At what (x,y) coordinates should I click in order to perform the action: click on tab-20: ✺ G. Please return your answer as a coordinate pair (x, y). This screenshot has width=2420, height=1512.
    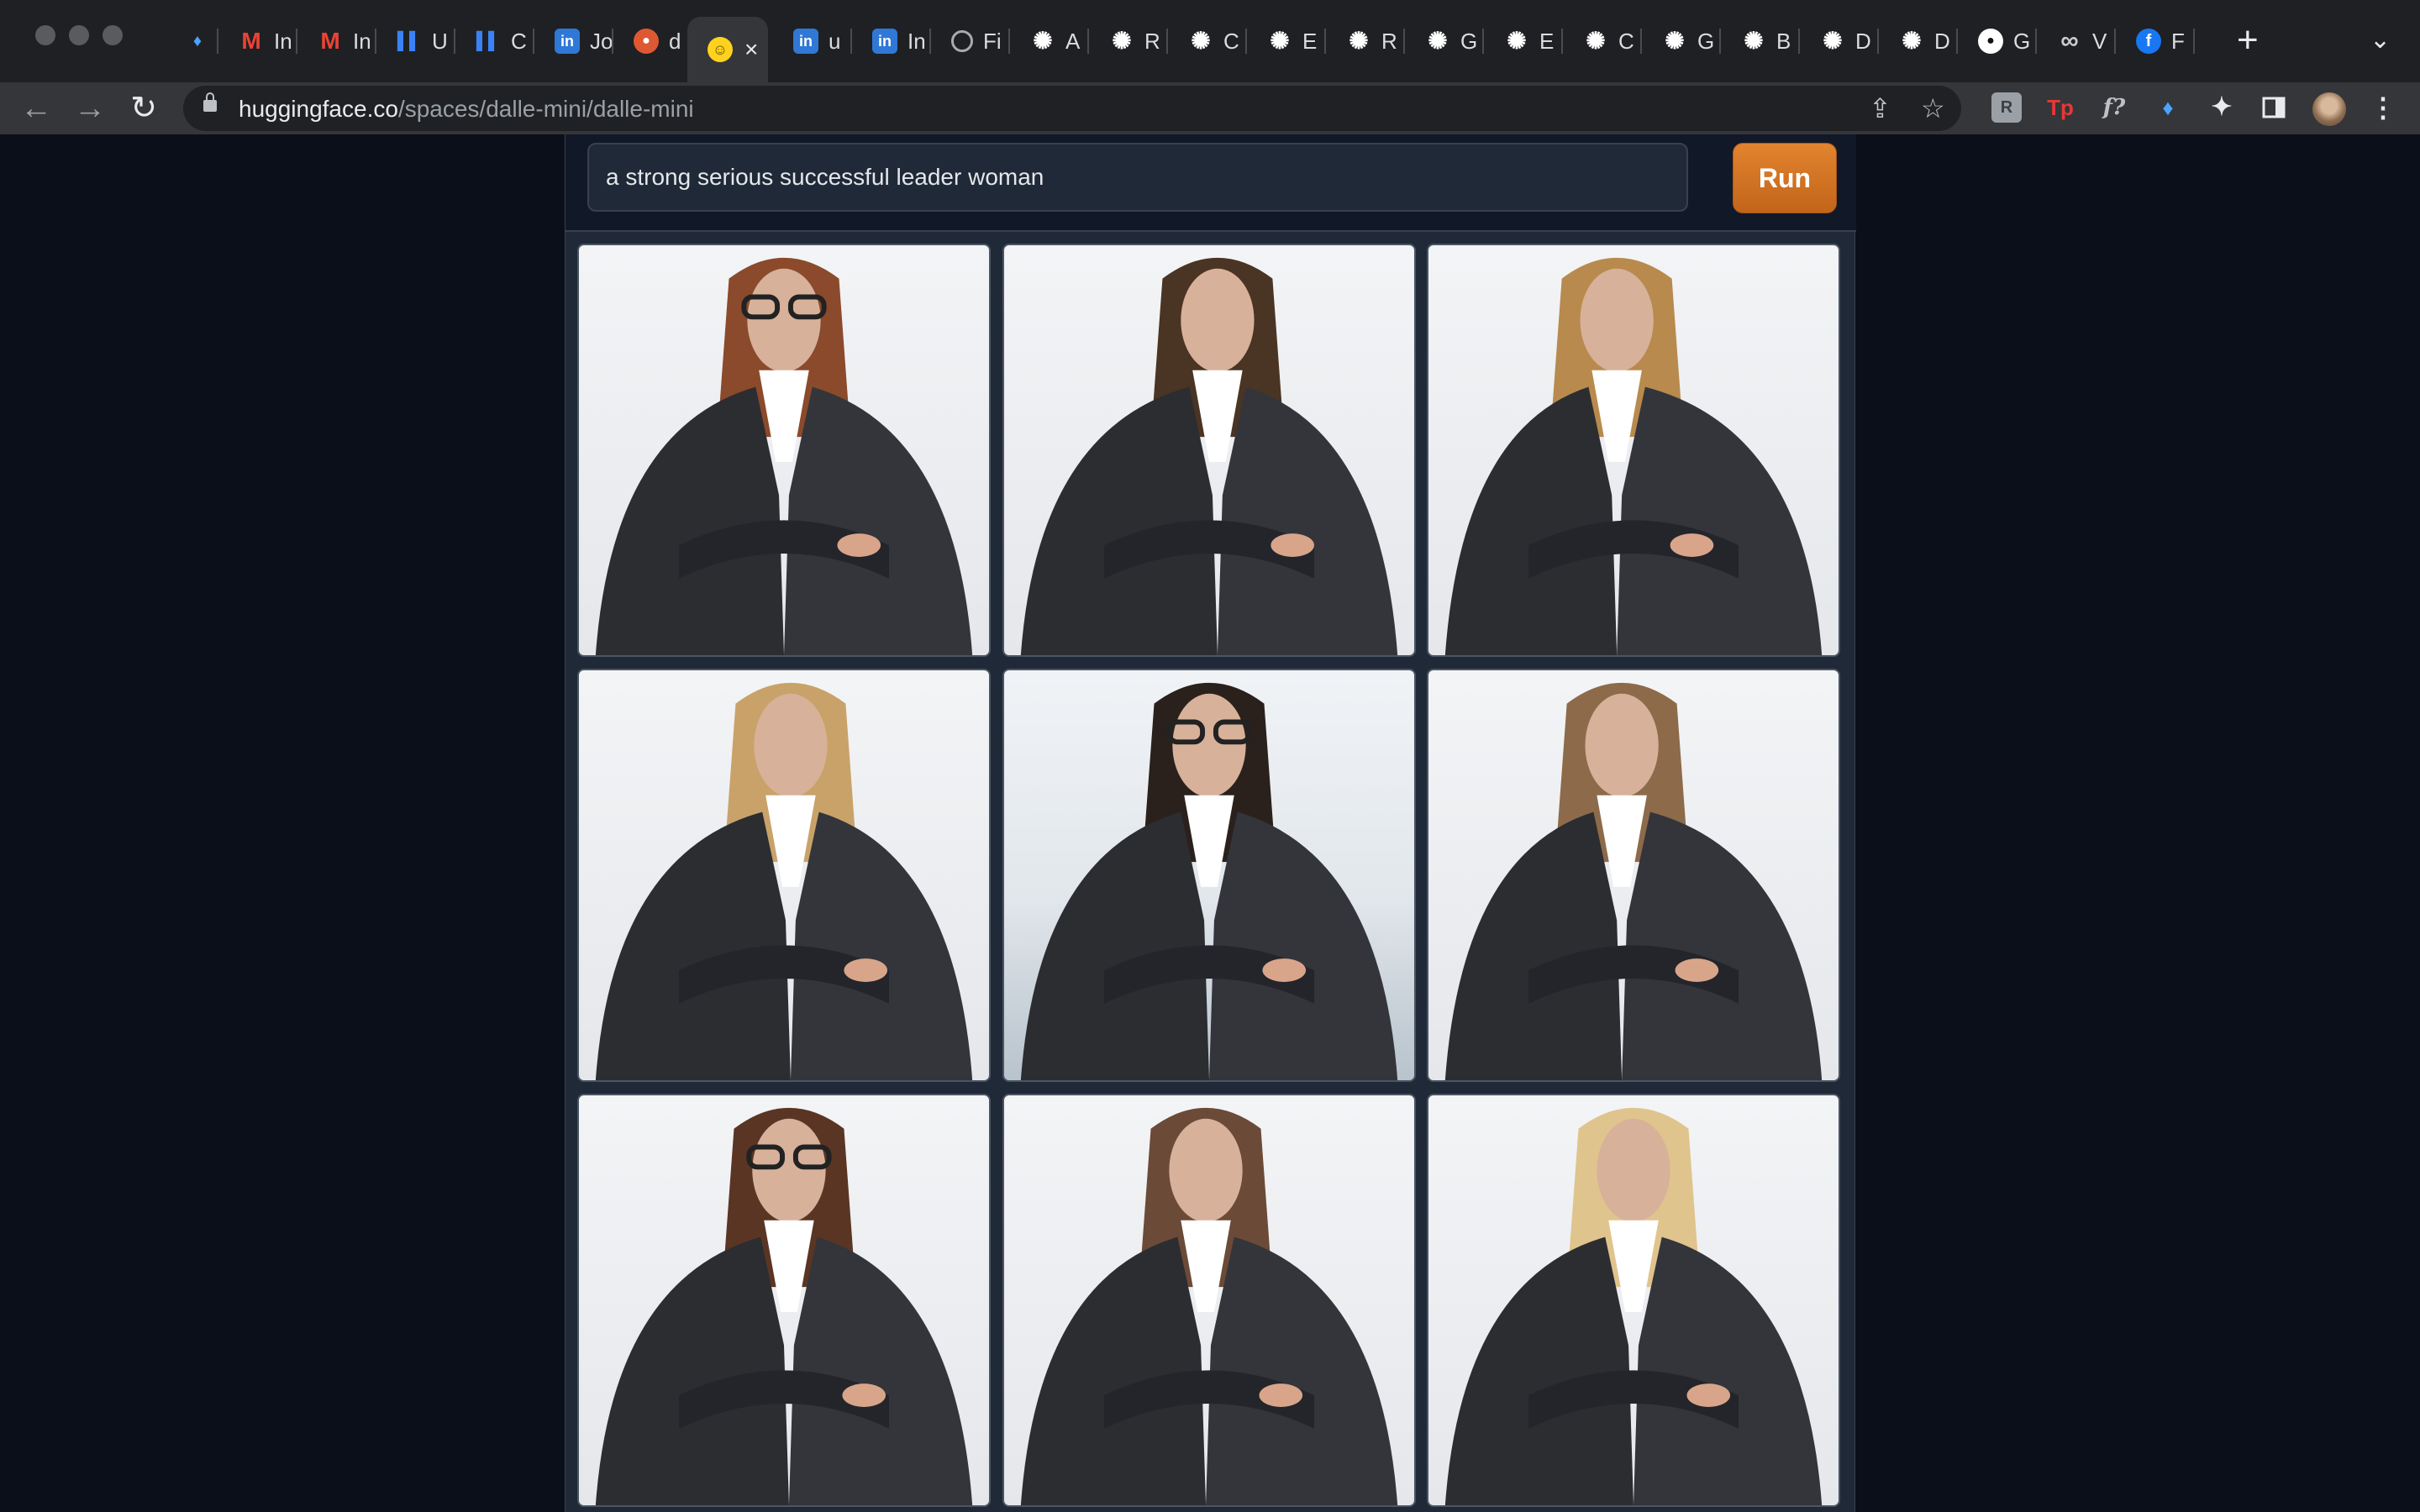
    Looking at the image, I should click on (1681, 41).